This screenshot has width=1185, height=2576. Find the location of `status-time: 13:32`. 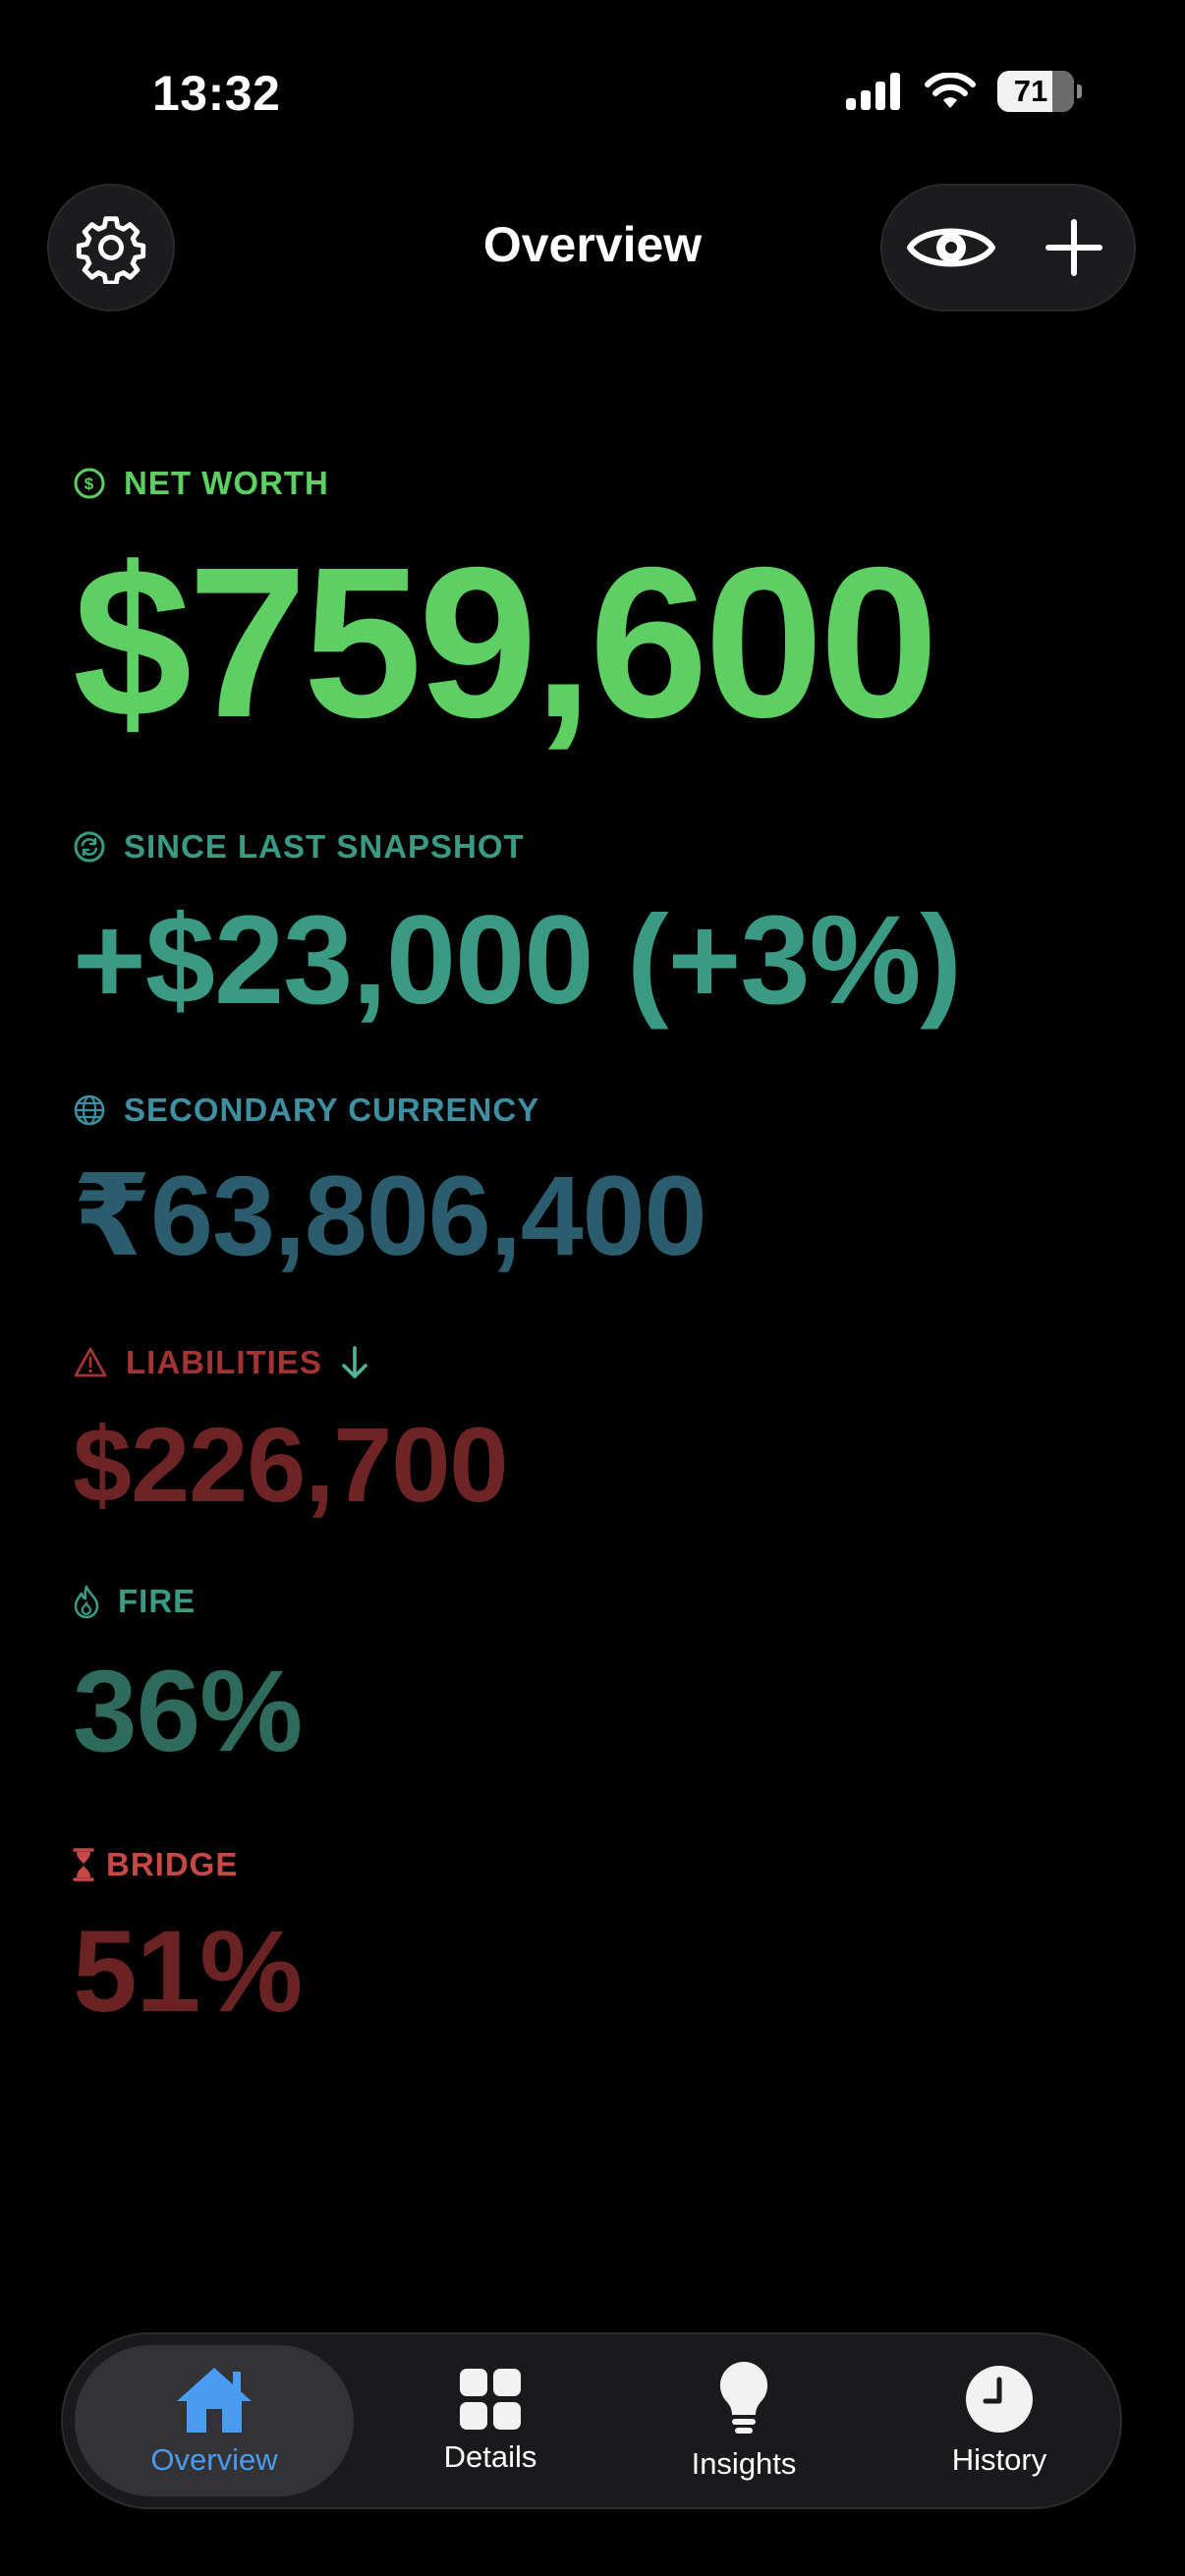

status-time: 13:32 is located at coordinates (216, 93).